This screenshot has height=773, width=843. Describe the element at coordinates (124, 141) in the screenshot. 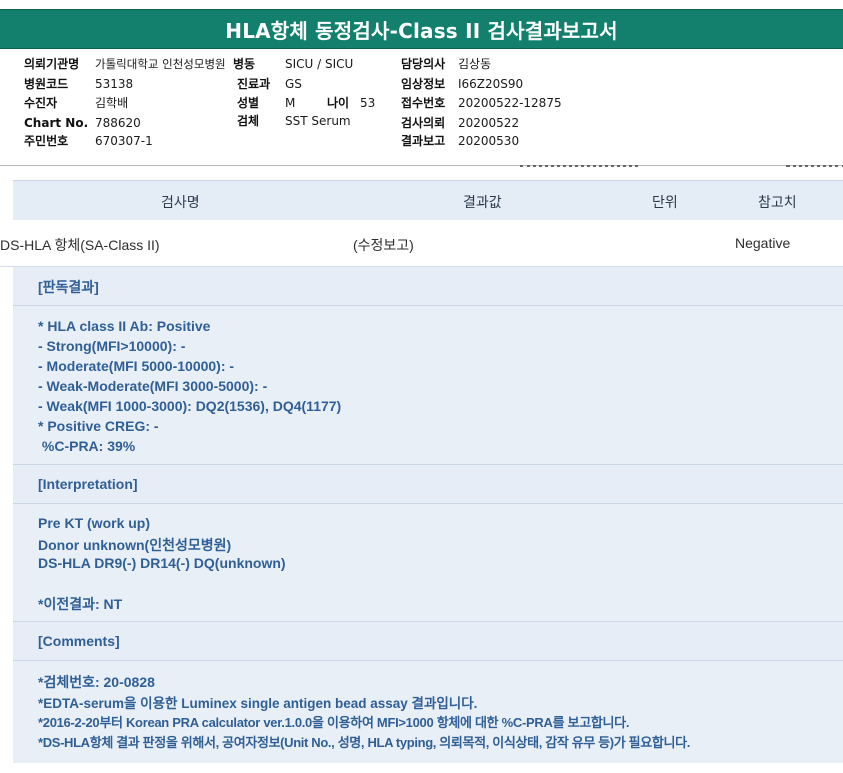

I see `value-resident-no: 670307-1` at that location.